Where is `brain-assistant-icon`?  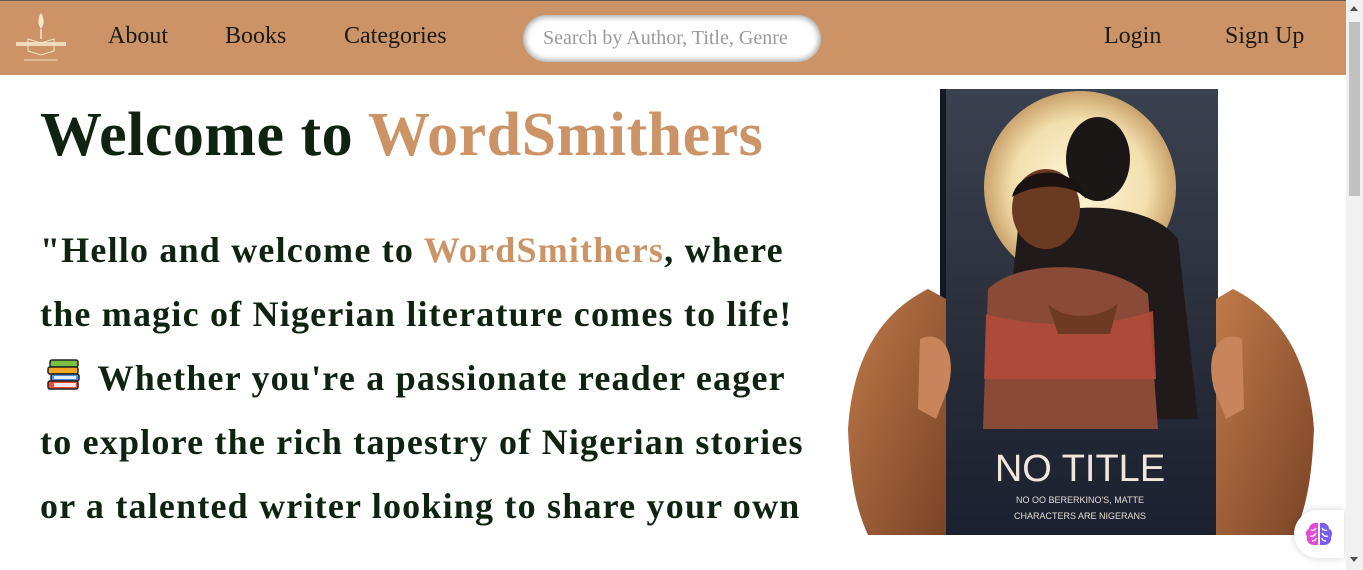 brain-assistant-icon is located at coordinates (1319, 533).